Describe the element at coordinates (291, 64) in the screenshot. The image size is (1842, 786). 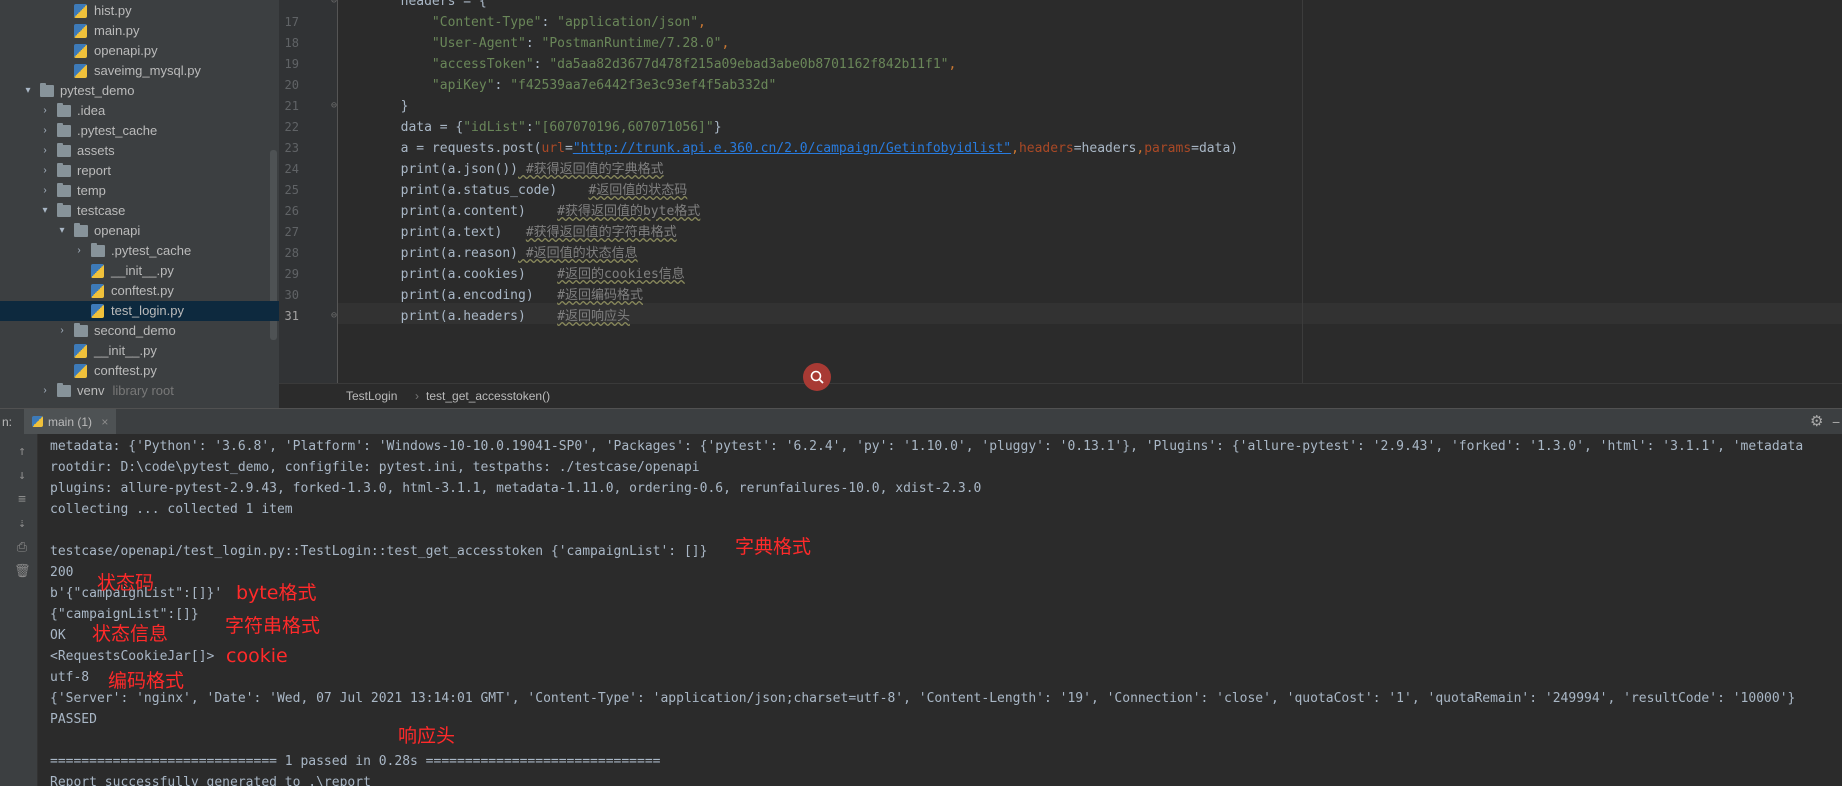
I see `line-number: 19` at that location.